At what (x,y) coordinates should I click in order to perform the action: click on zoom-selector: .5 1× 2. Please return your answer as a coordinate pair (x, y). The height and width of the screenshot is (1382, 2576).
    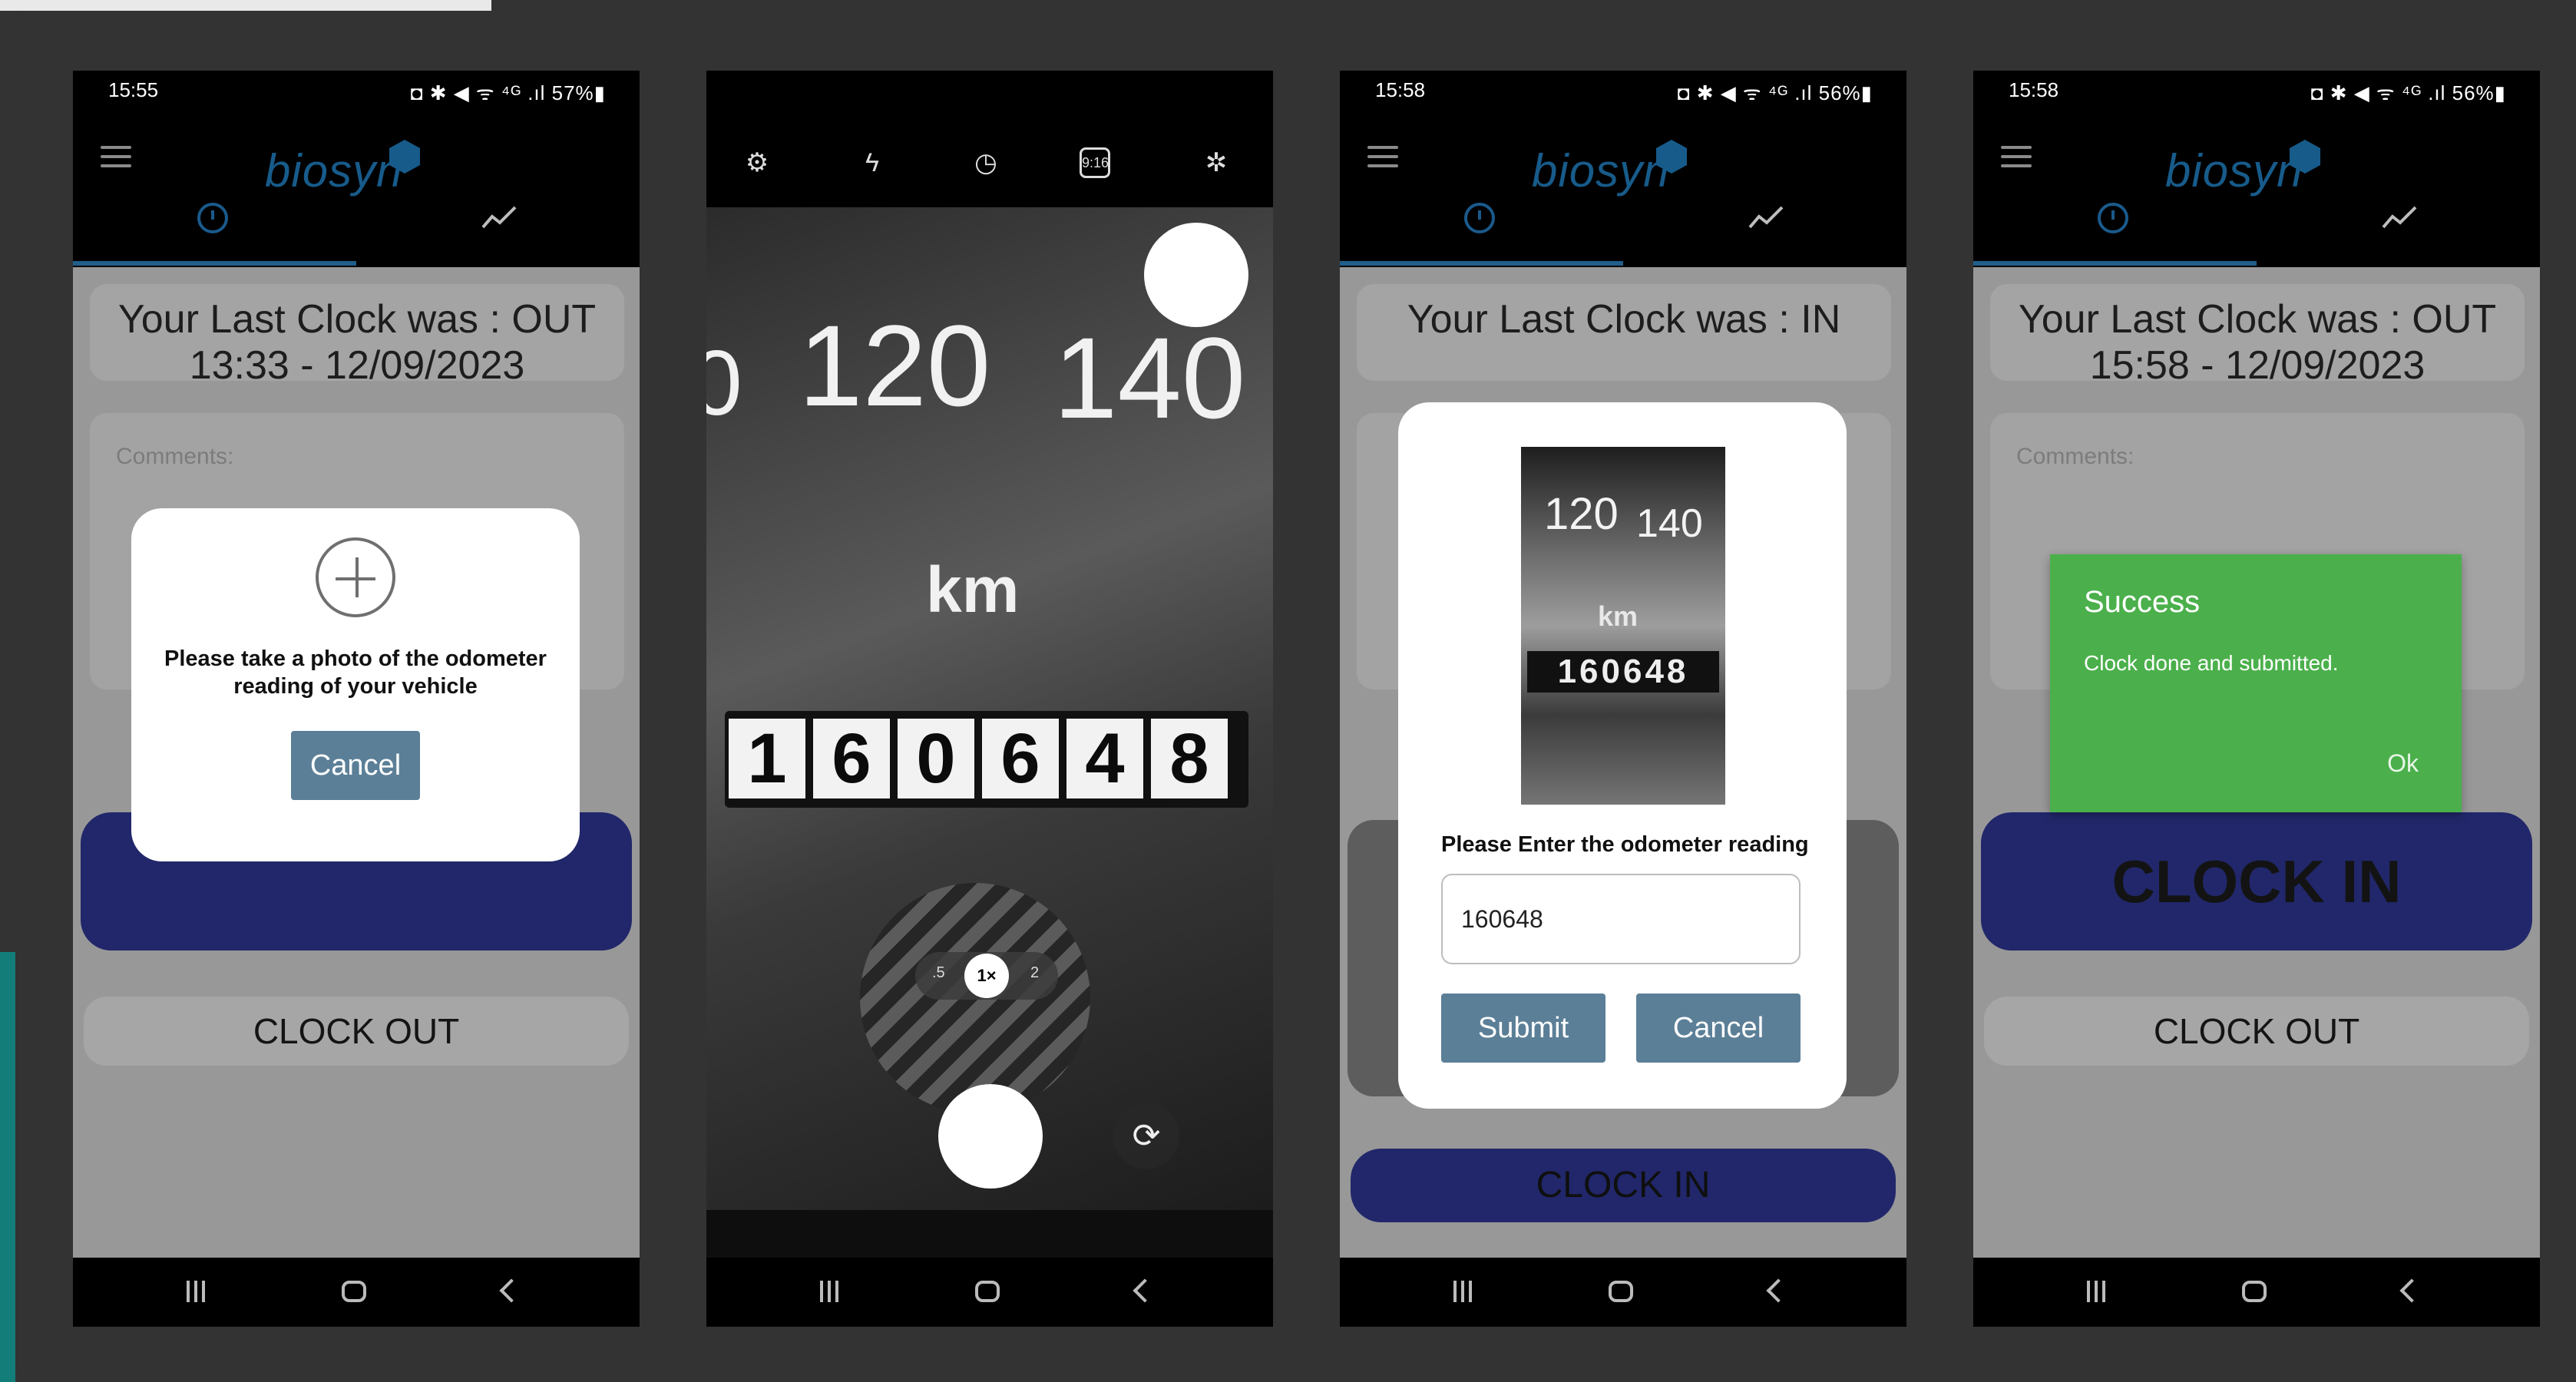
    Looking at the image, I should click on (986, 976).